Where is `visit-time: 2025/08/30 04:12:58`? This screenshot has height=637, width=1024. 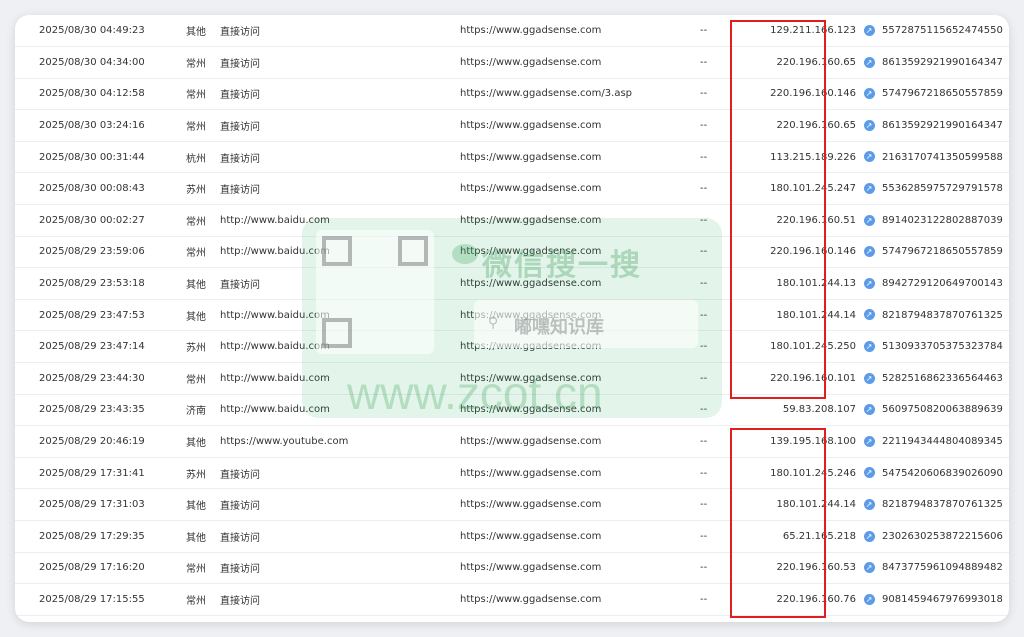
visit-time: 2025/08/30 04:12:58 is located at coordinates (100, 94).